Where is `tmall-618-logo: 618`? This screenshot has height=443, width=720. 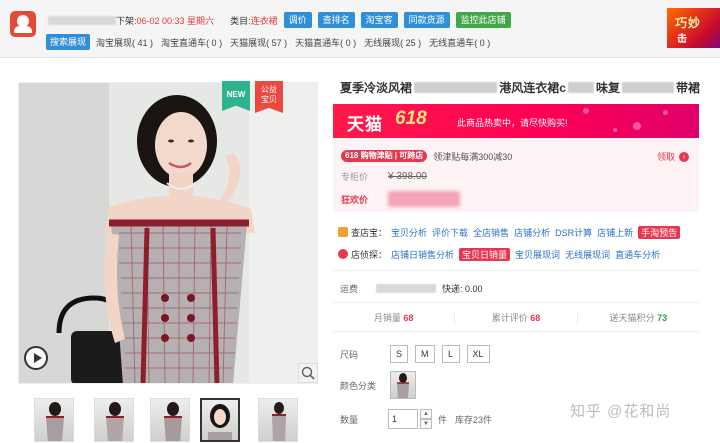 tmall-618-logo: 618 is located at coordinates (411, 118).